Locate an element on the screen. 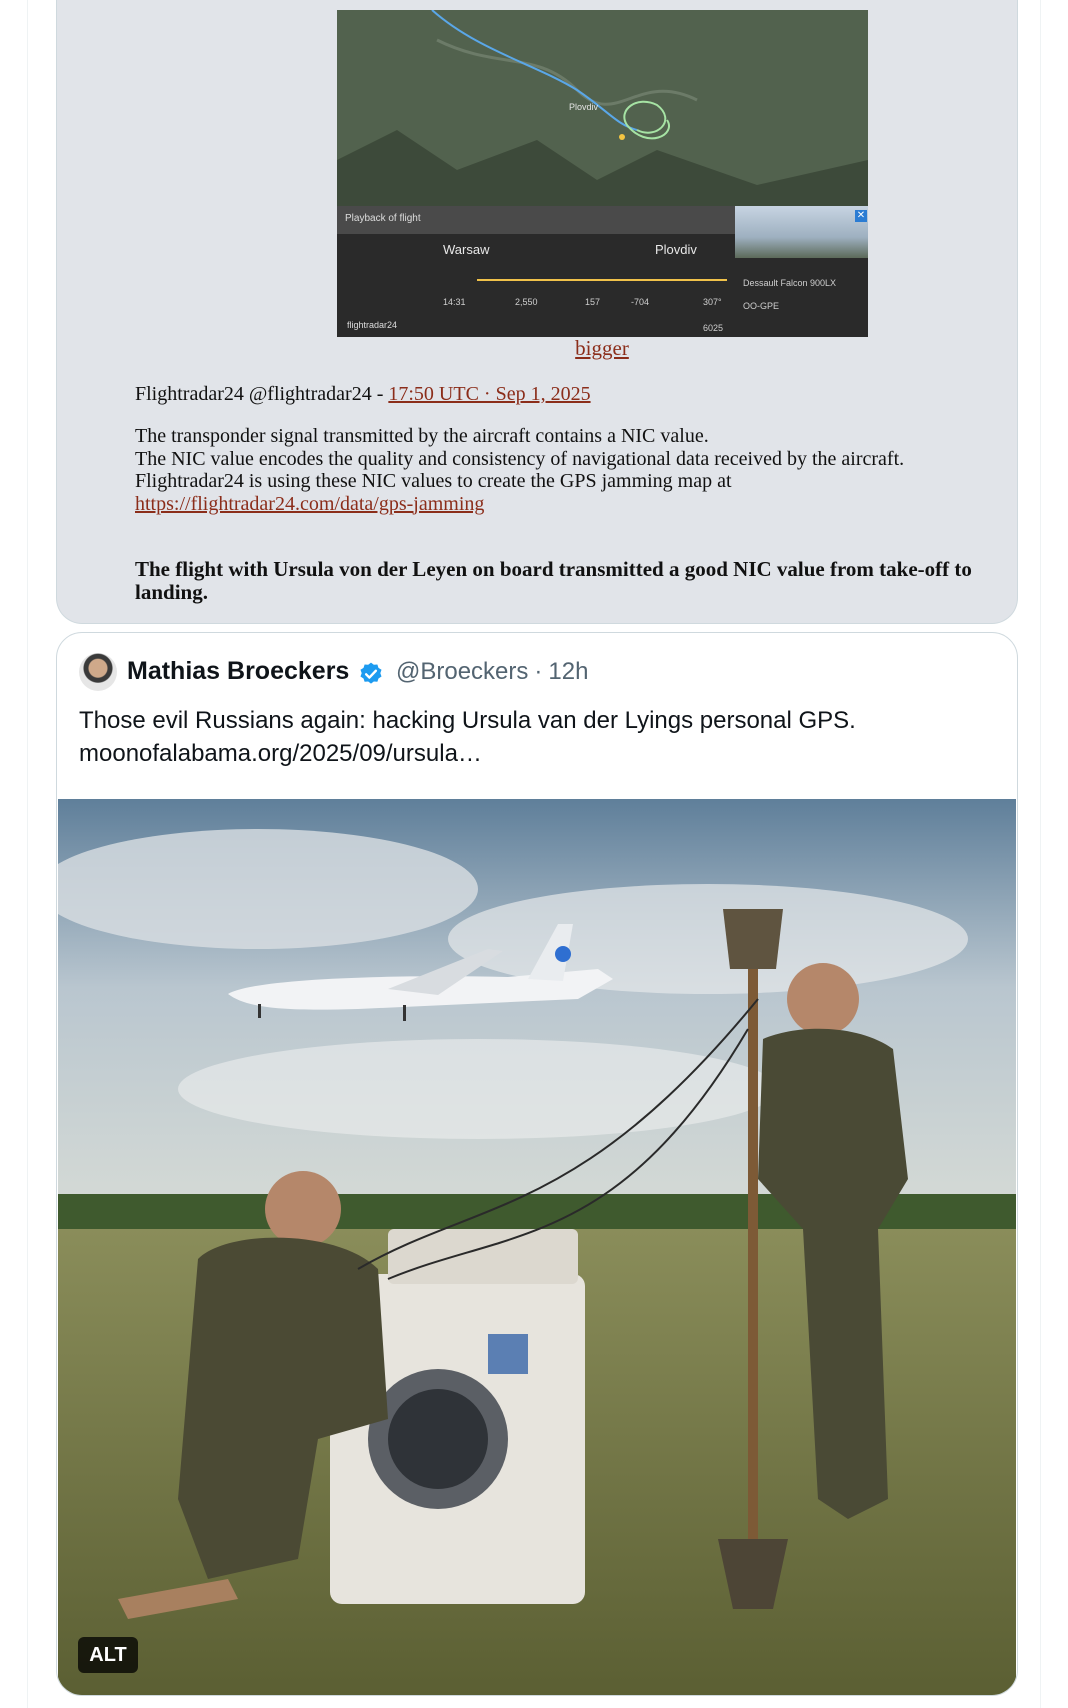 The height and width of the screenshot is (1708, 1068). close-icon: ✕ is located at coordinates (861, 216).